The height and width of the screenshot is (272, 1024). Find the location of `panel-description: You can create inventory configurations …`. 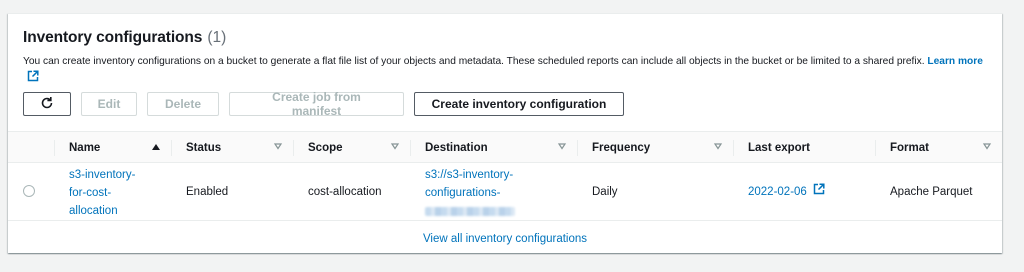

panel-description: You can create inventory configurations … is located at coordinates (503, 71).